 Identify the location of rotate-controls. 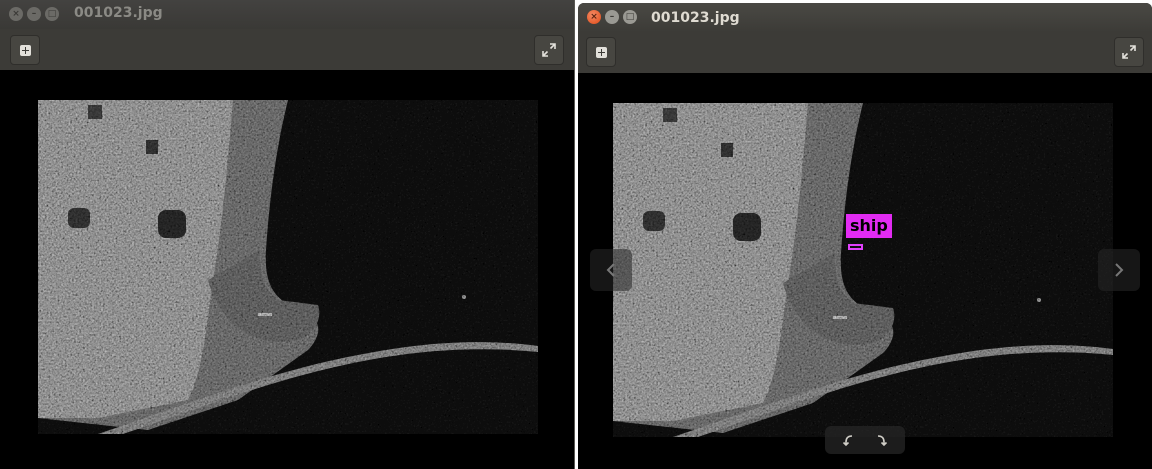
(865, 440).